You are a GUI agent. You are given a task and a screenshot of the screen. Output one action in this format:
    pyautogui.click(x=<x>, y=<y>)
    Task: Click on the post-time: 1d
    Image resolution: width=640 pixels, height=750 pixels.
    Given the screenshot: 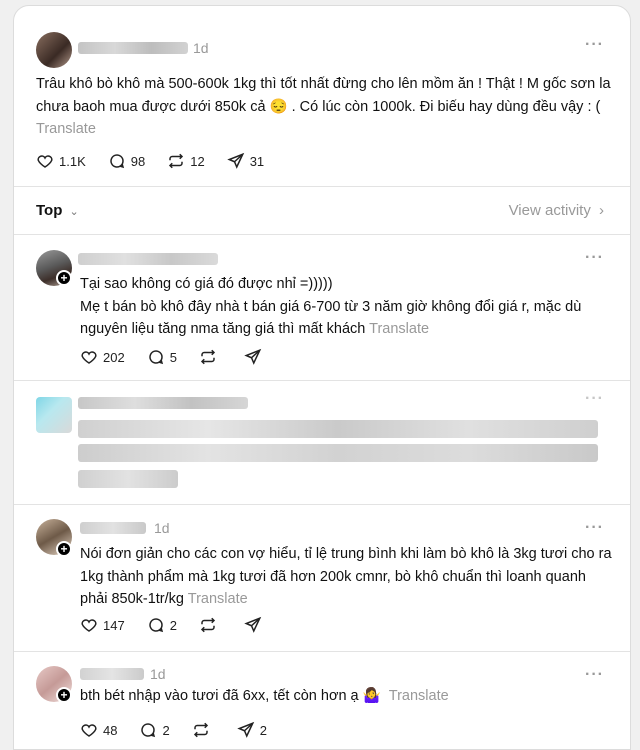 What is the action you would take?
    pyautogui.click(x=201, y=48)
    